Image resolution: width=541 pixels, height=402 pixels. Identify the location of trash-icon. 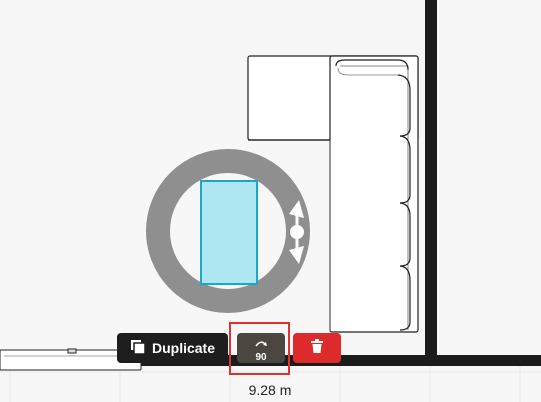
(317, 348).